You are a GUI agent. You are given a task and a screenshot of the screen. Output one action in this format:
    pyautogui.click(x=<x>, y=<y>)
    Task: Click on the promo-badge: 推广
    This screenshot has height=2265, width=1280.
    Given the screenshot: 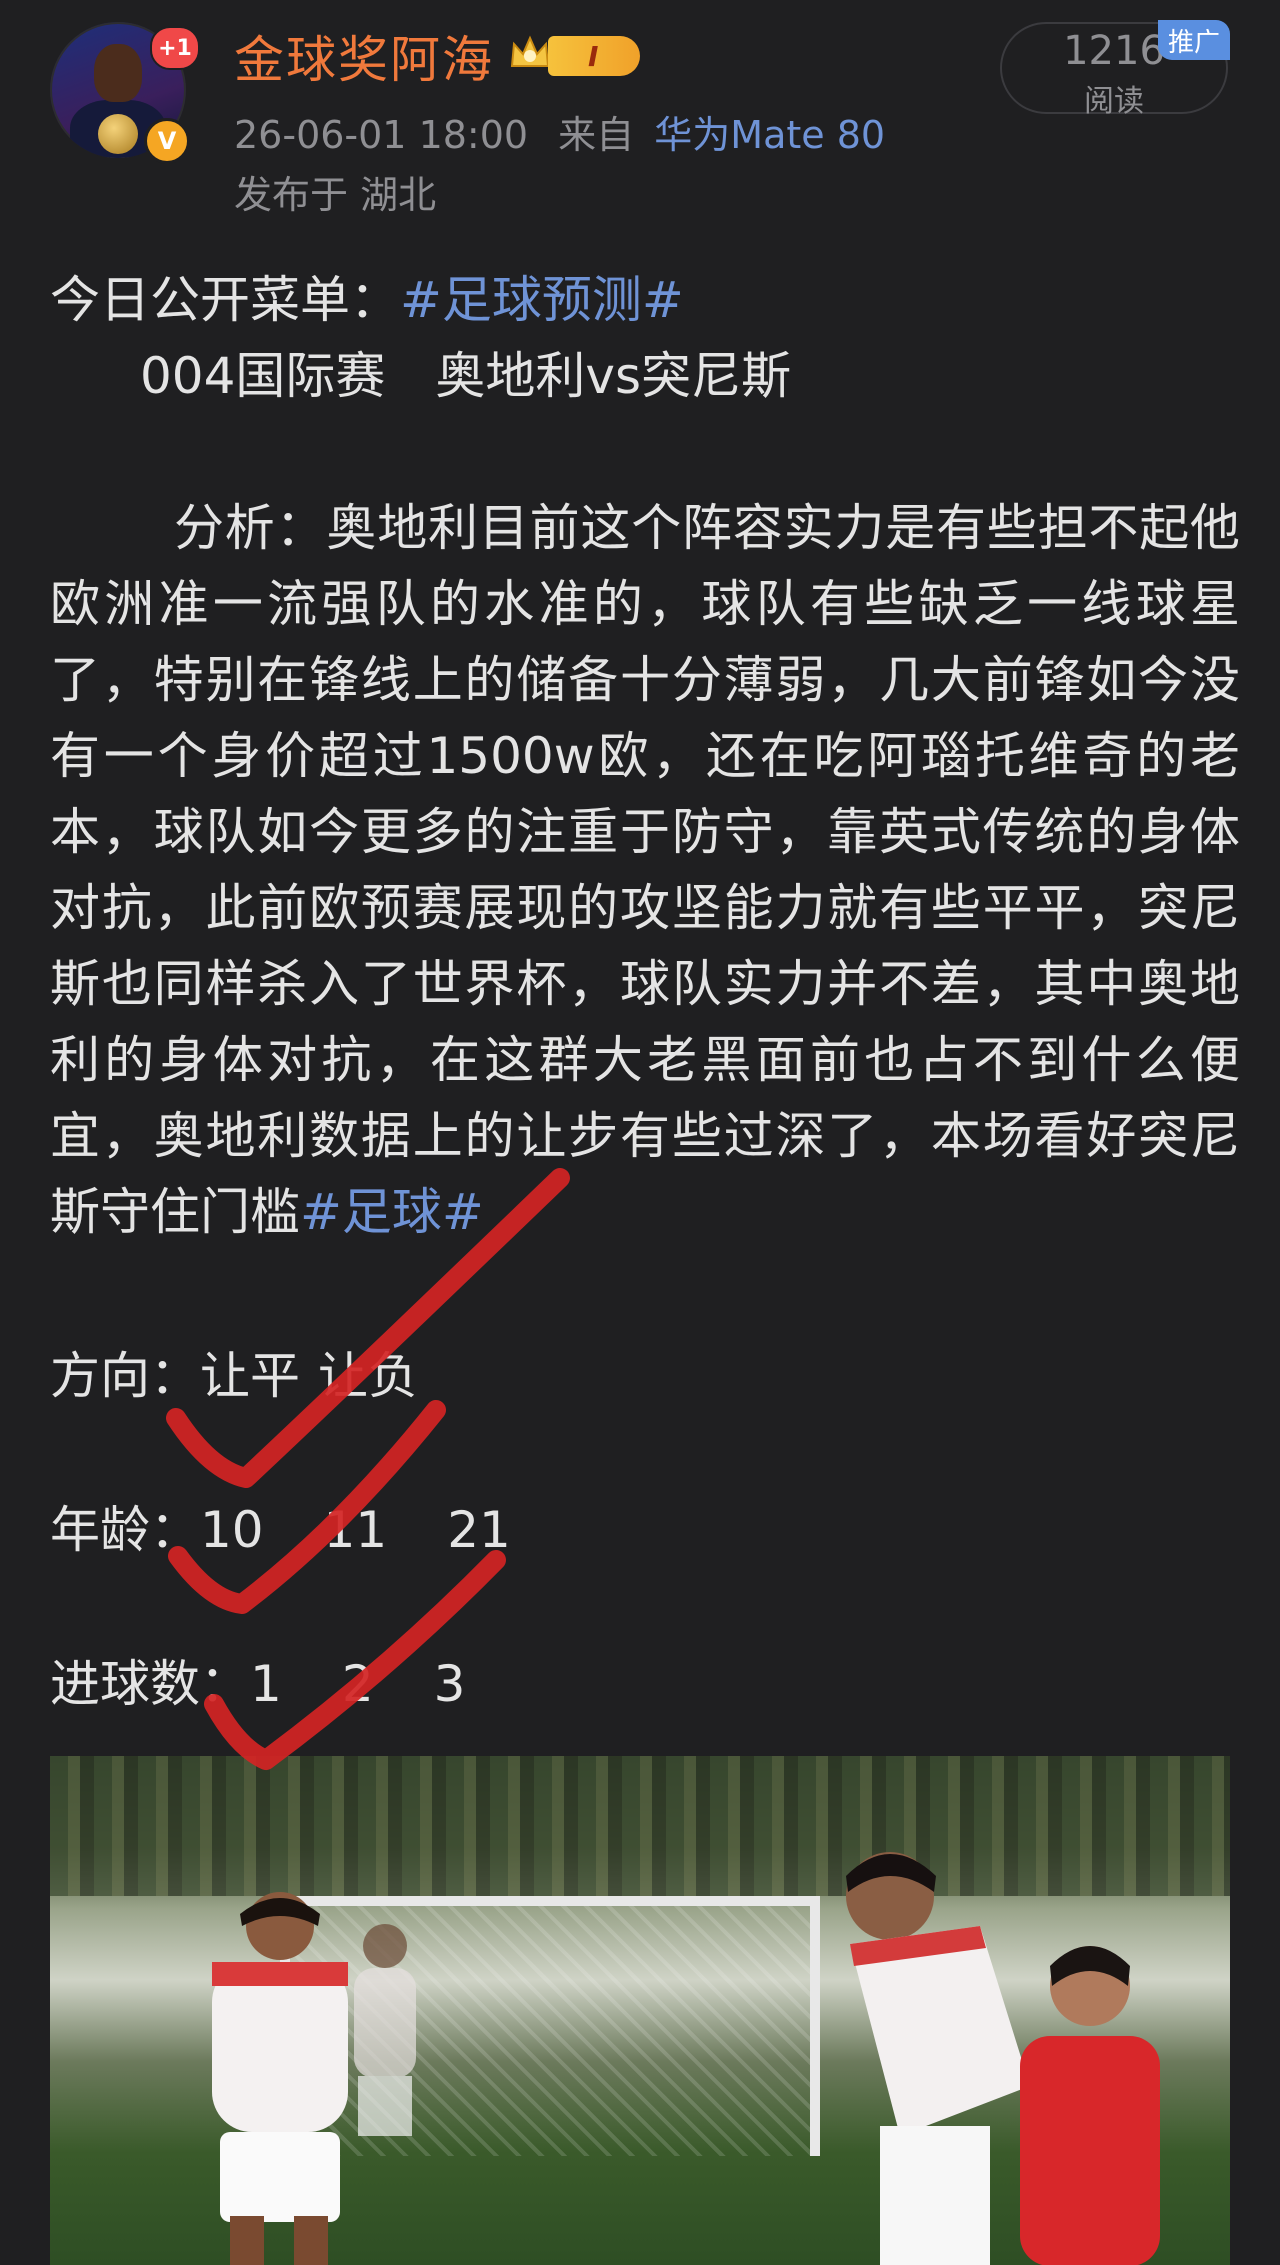 What is the action you would take?
    pyautogui.click(x=1194, y=40)
    